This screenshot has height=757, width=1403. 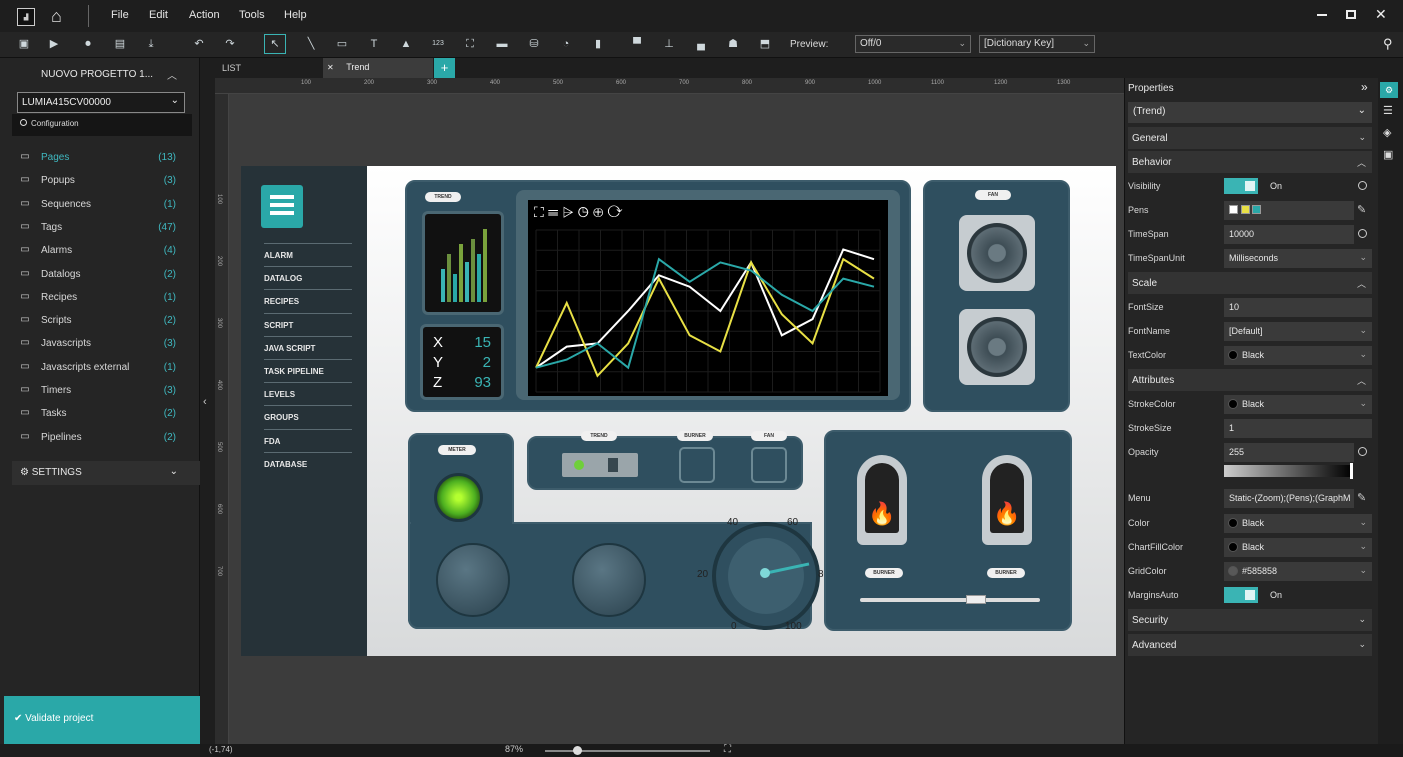 I want to click on hmi-menu-link: RECIPES, so click(x=308, y=300).